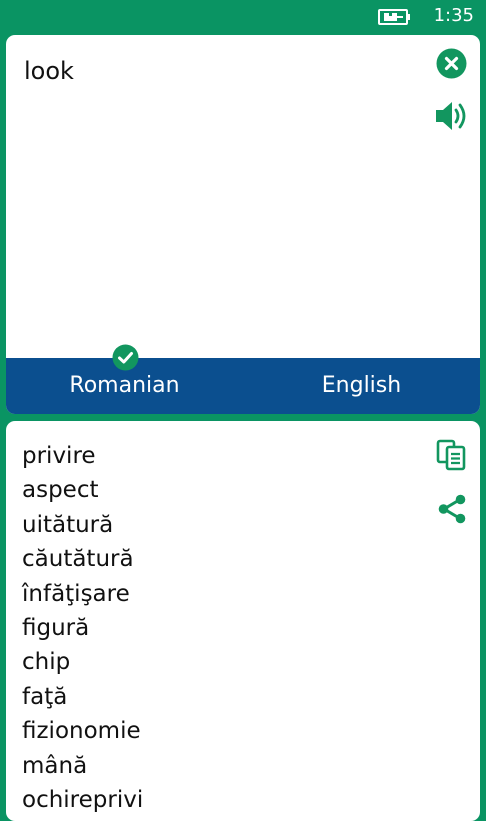  What do you see at coordinates (59, 456) in the screenshot?
I see `translation-item: privire` at bounding box center [59, 456].